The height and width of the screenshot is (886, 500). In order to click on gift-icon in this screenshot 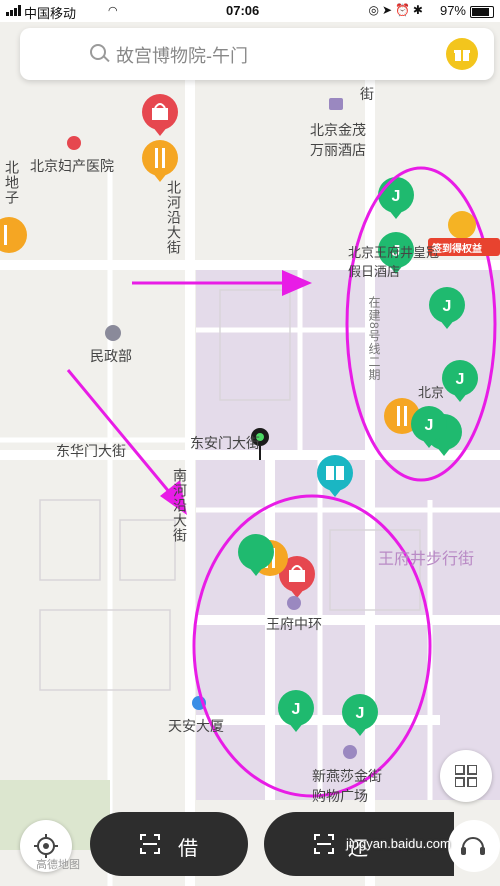, I will do `click(462, 55)`.